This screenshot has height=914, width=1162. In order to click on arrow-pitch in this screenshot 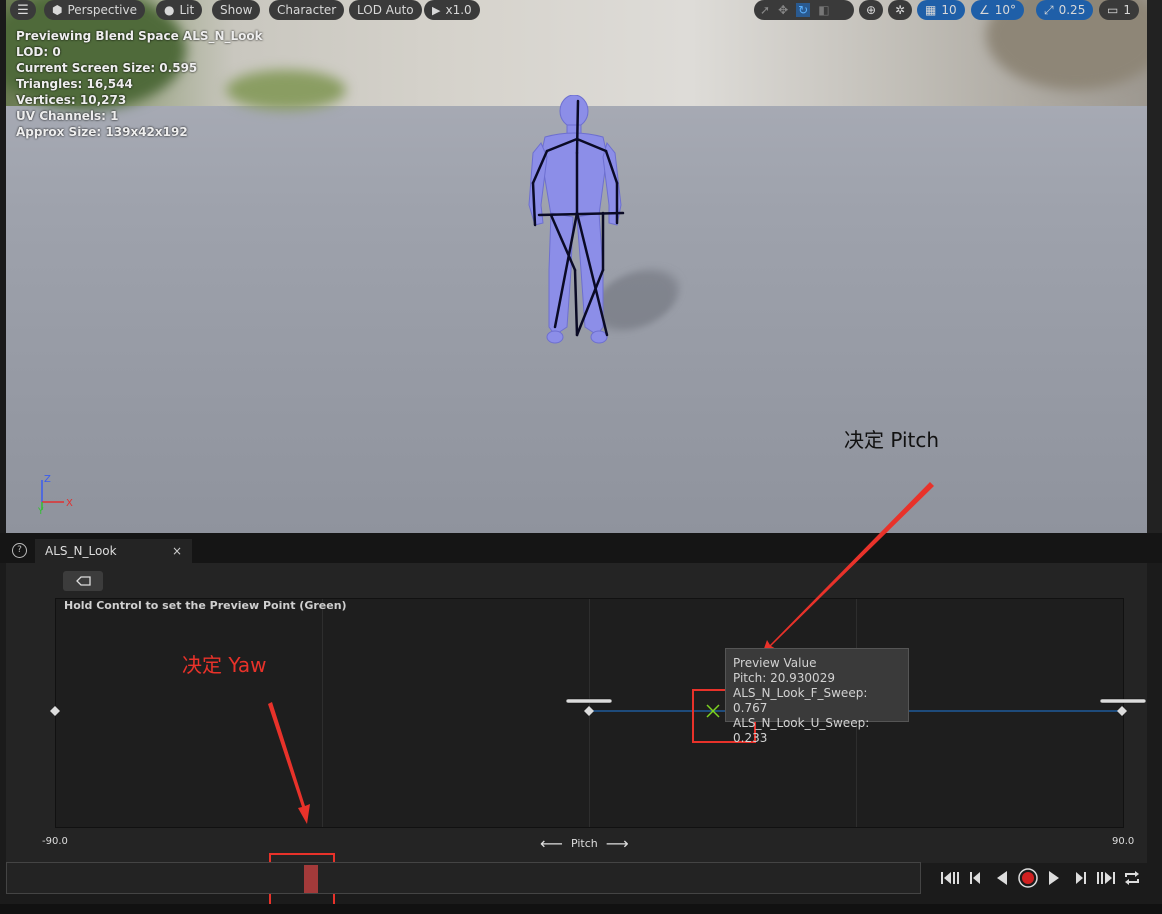, I will do `click(847, 571)`.